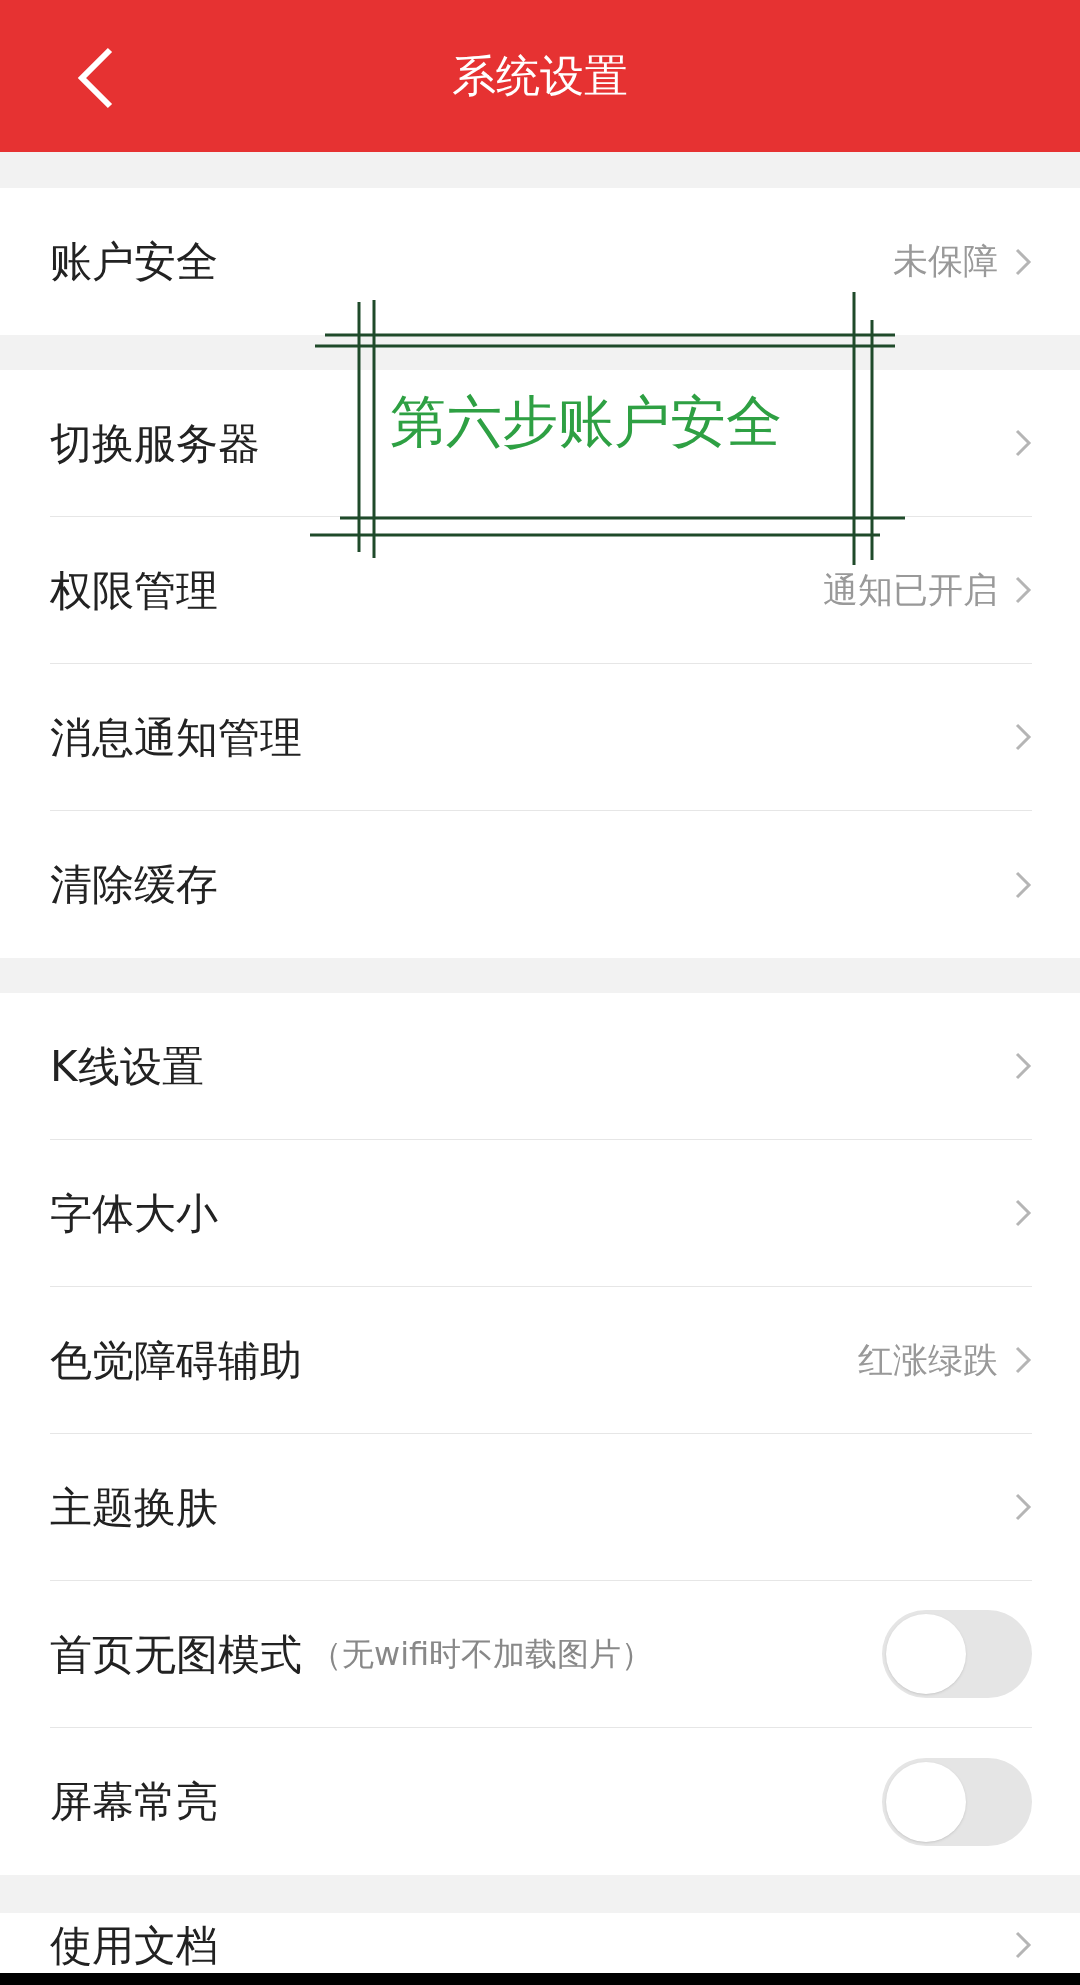  I want to click on setting-label: 消息通知管理, so click(176, 737).